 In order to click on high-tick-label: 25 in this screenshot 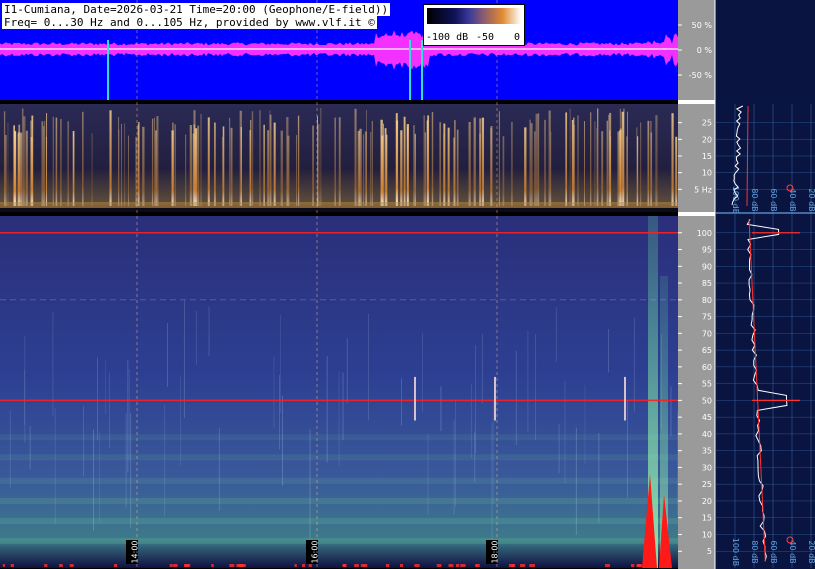, I will do `click(707, 484)`.